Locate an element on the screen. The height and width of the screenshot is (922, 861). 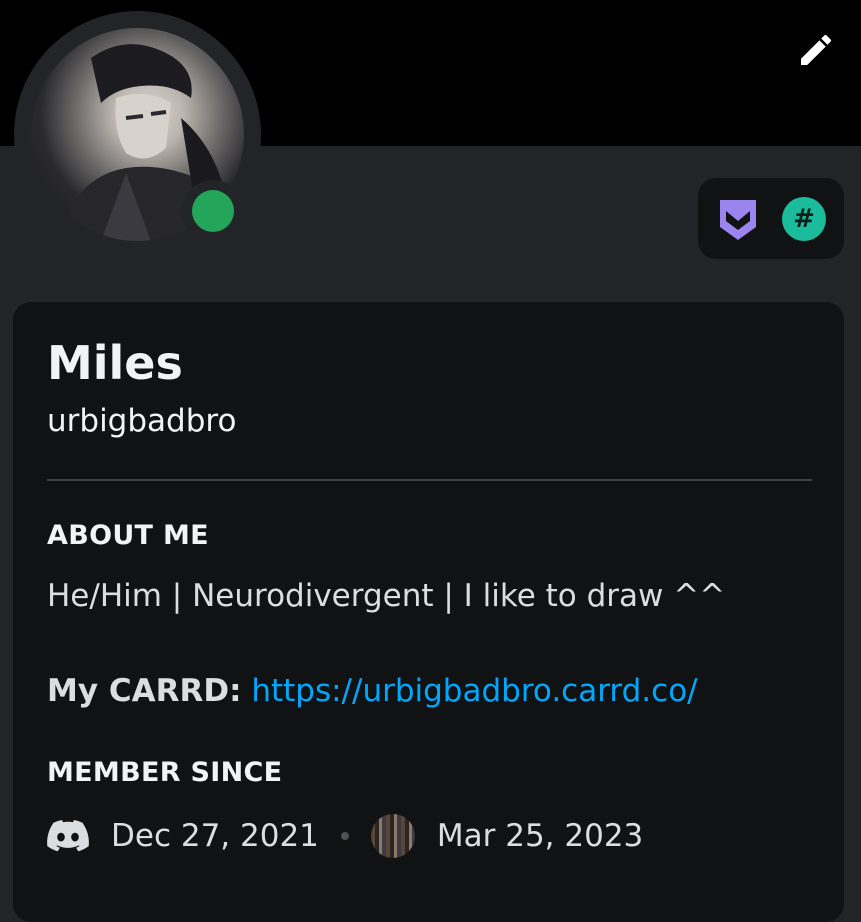
separator-dot is located at coordinates (344, 836).